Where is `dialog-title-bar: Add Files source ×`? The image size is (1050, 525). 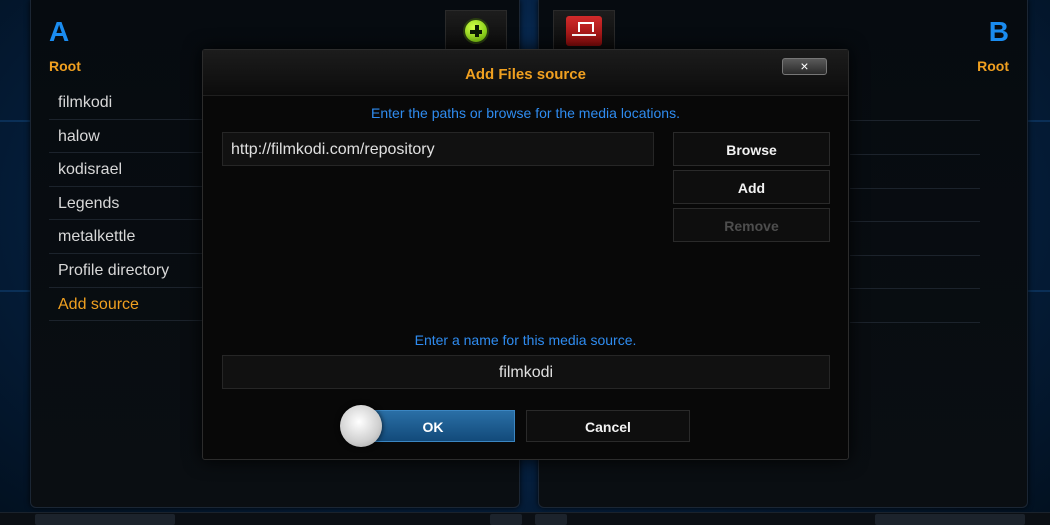 dialog-title-bar: Add Files source × is located at coordinates (525, 73).